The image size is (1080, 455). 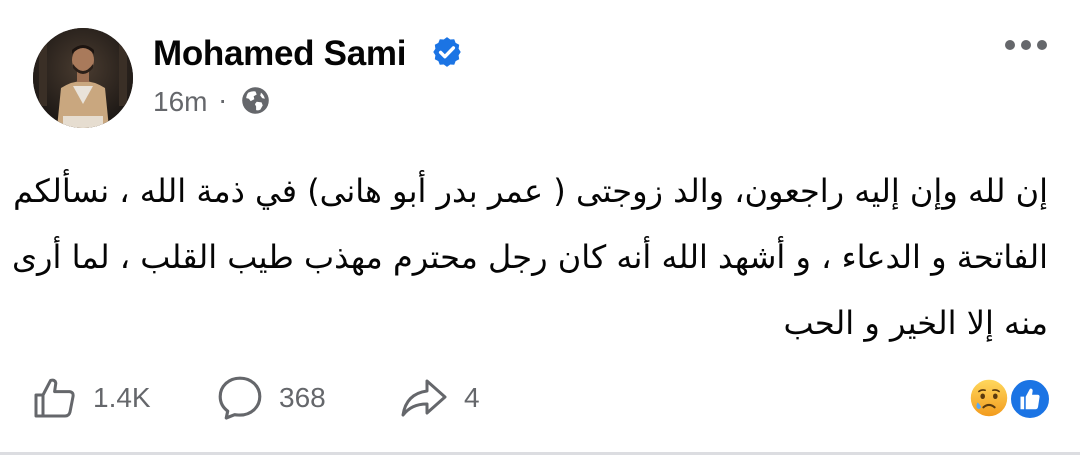 I want to click on author-name: Mohamed Sami, so click(x=279, y=54).